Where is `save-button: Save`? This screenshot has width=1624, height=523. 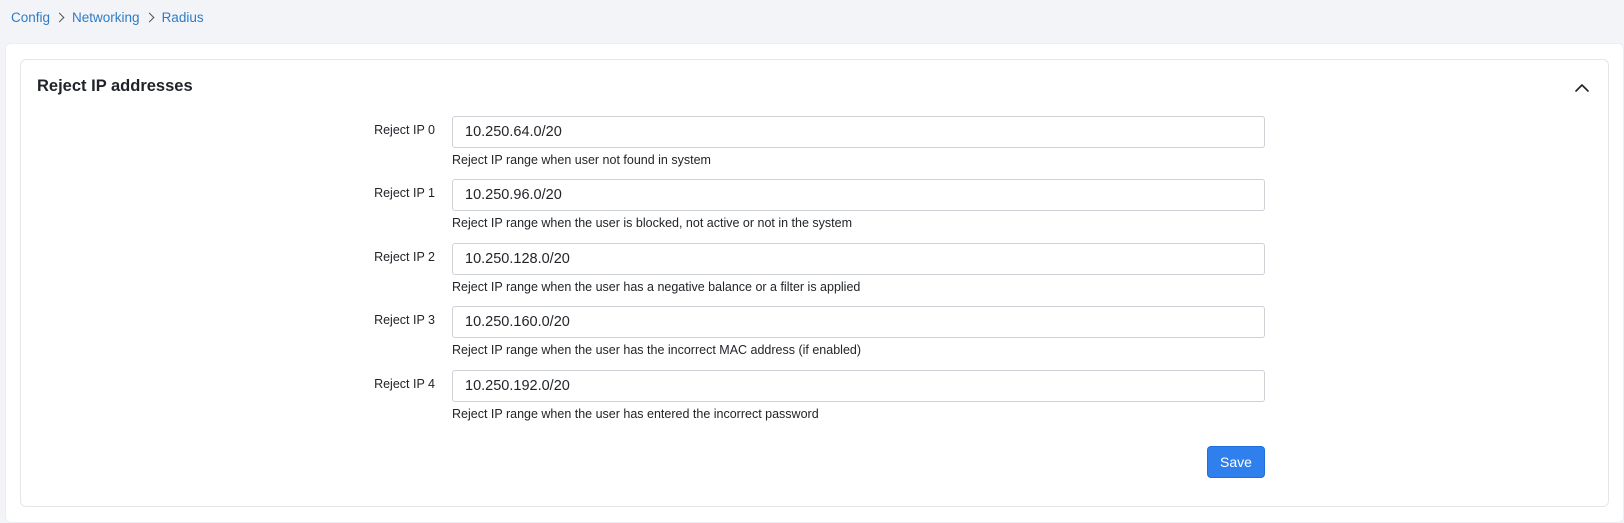
save-button: Save is located at coordinates (1236, 462).